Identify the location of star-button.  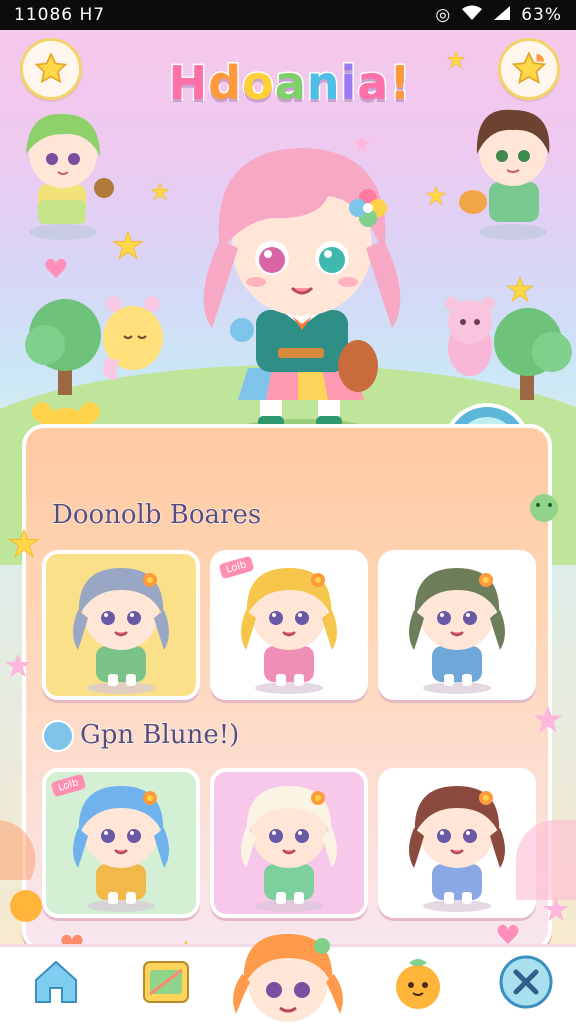
(51, 69).